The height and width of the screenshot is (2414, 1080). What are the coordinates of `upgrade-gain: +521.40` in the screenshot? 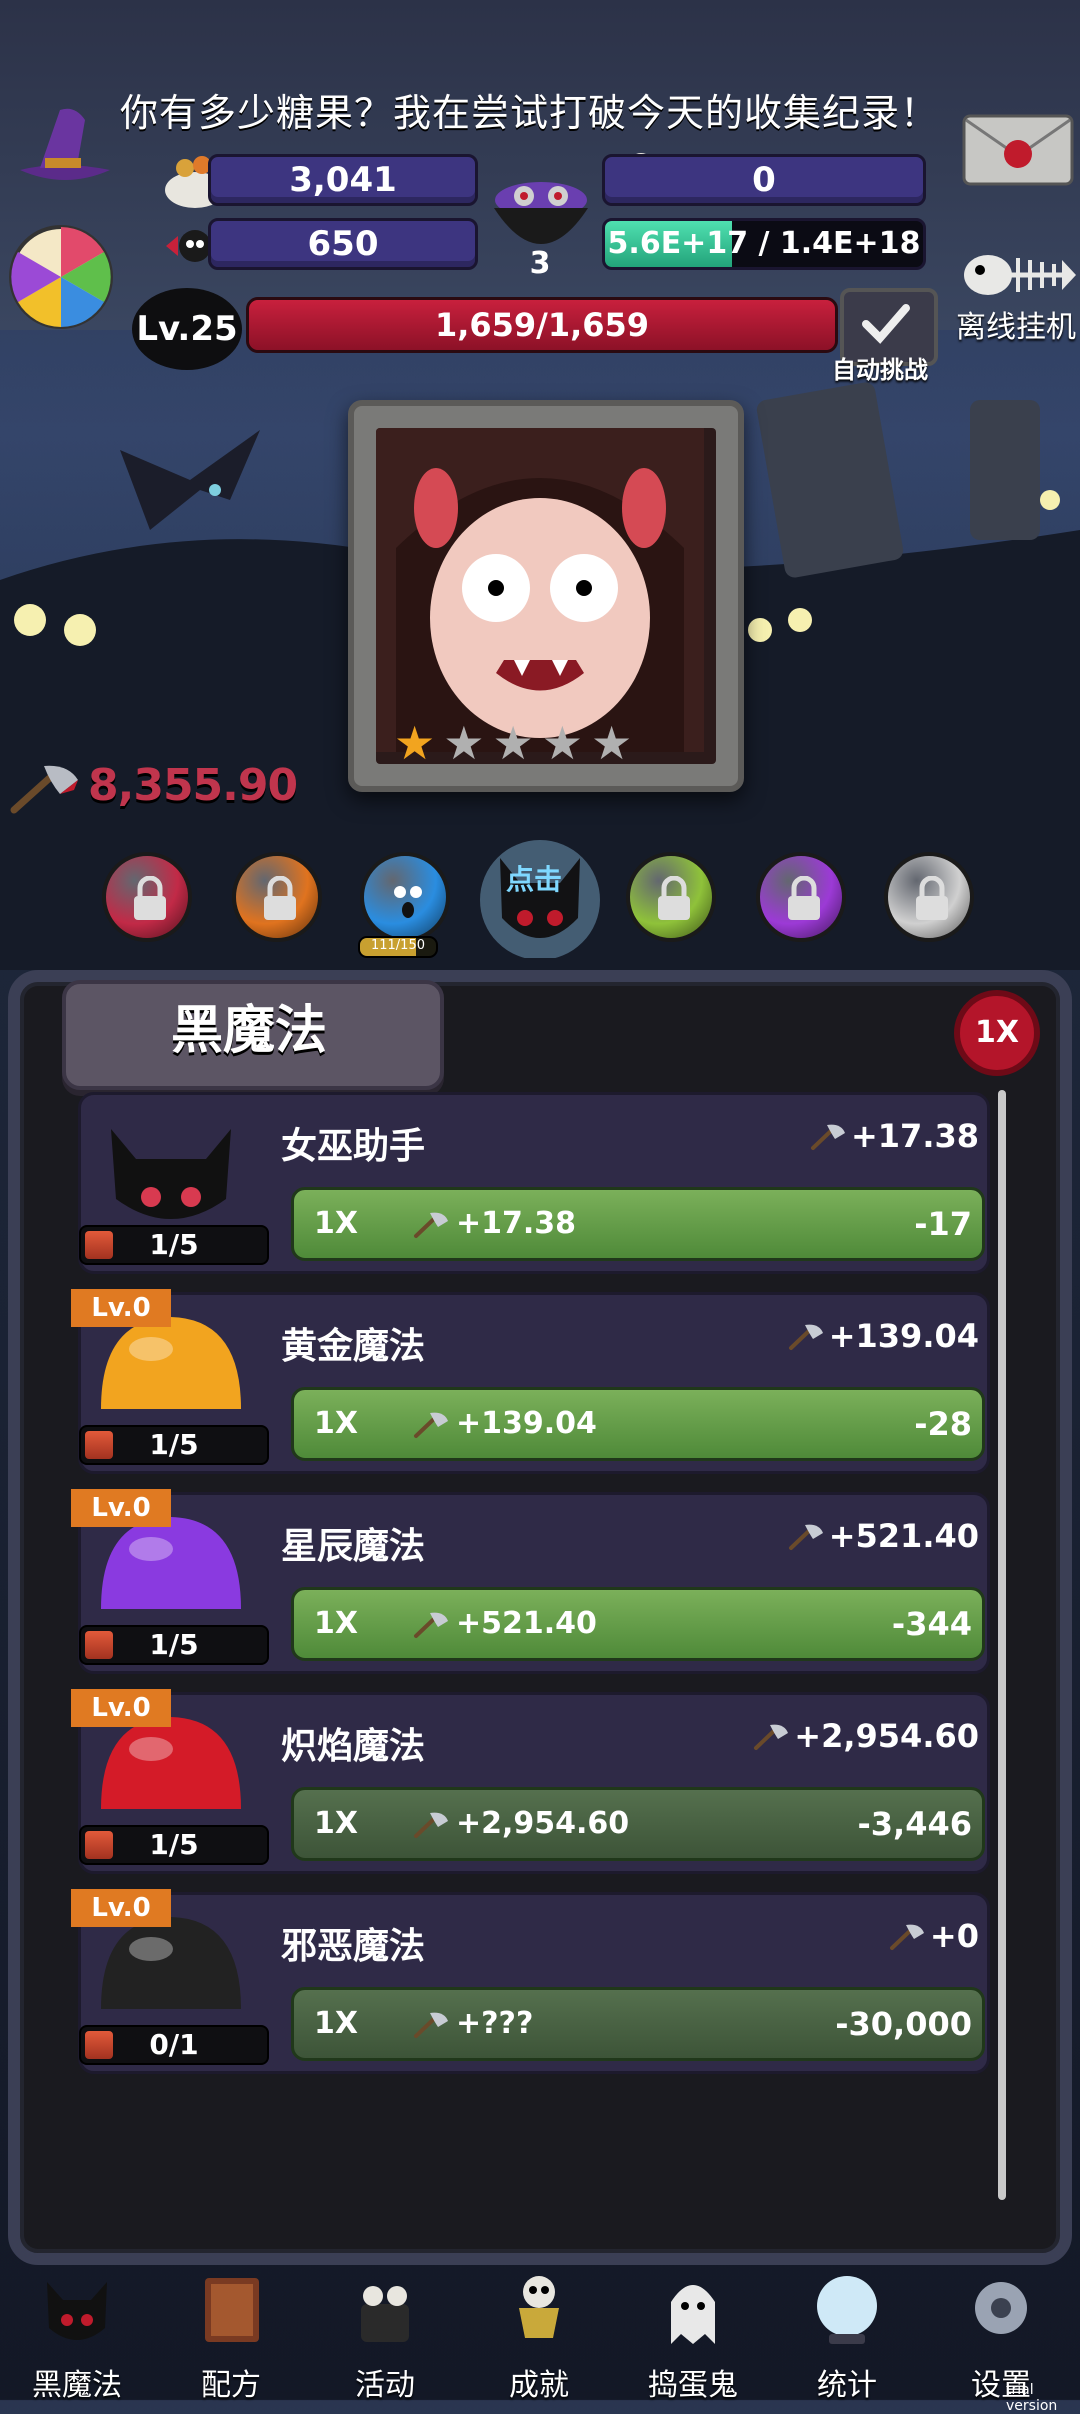 It's located at (504, 1624).